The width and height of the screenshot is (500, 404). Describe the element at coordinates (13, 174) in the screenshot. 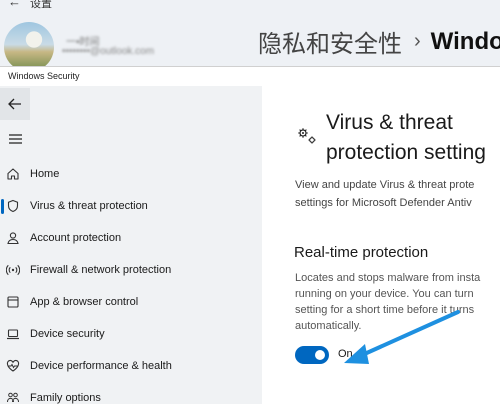

I see `home-icon` at that location.